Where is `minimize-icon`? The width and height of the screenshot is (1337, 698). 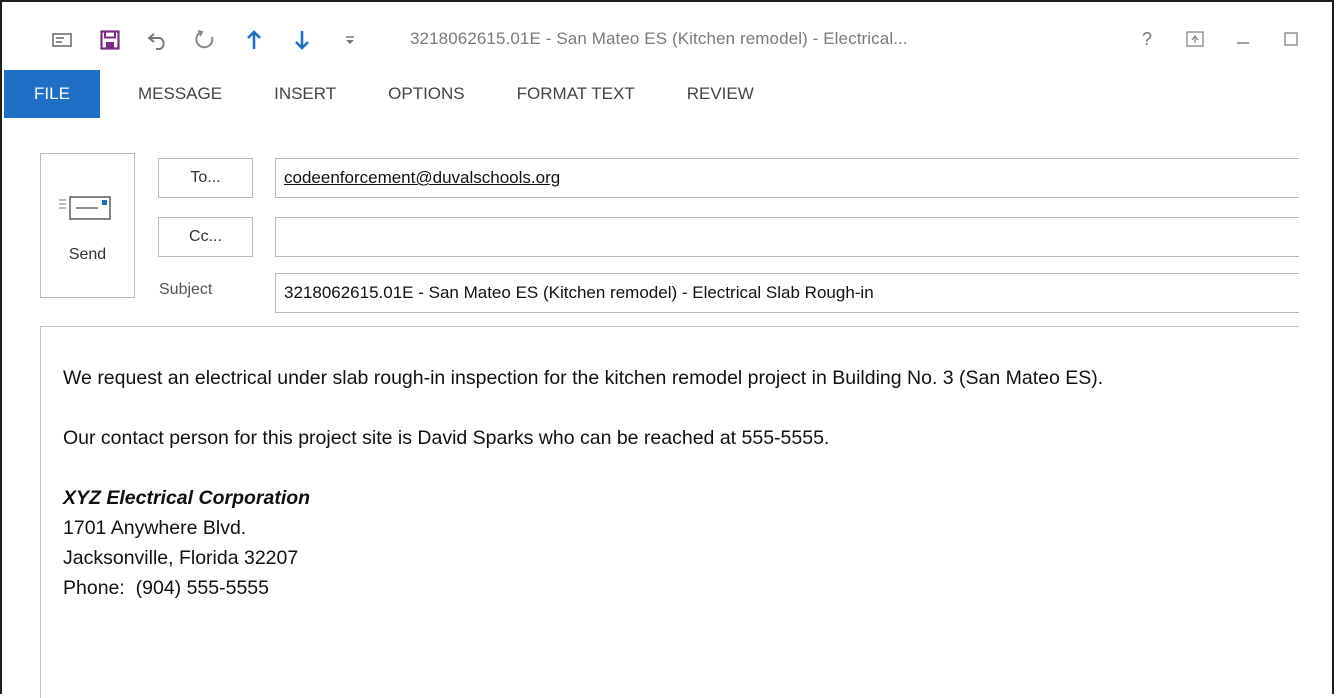
minimize-icon is located at coordinates (1243, 39).